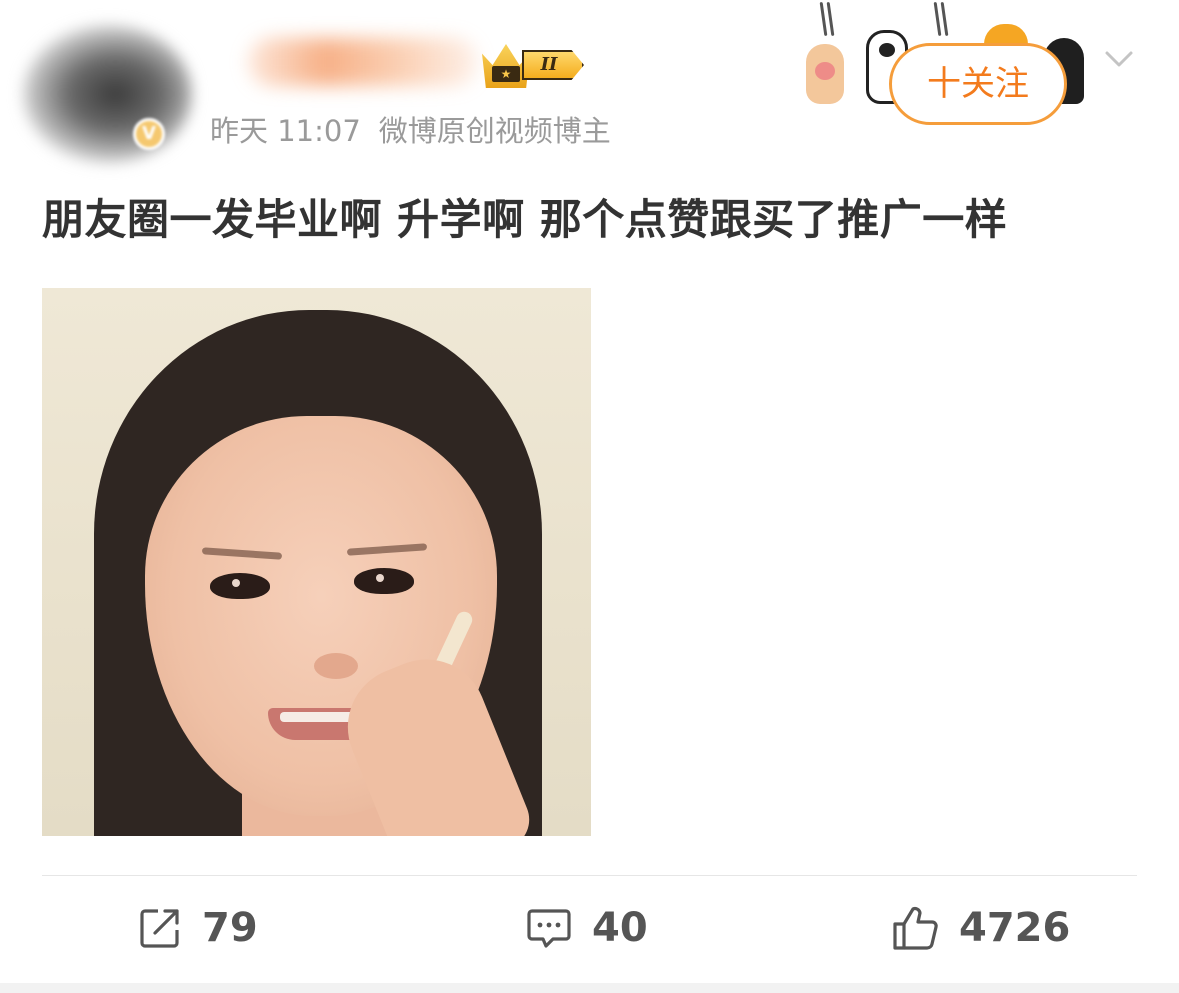  What do you see at coordinates (549, 928) in the screenshot?
I see `comment-icon` at bounding box center [549, 928].